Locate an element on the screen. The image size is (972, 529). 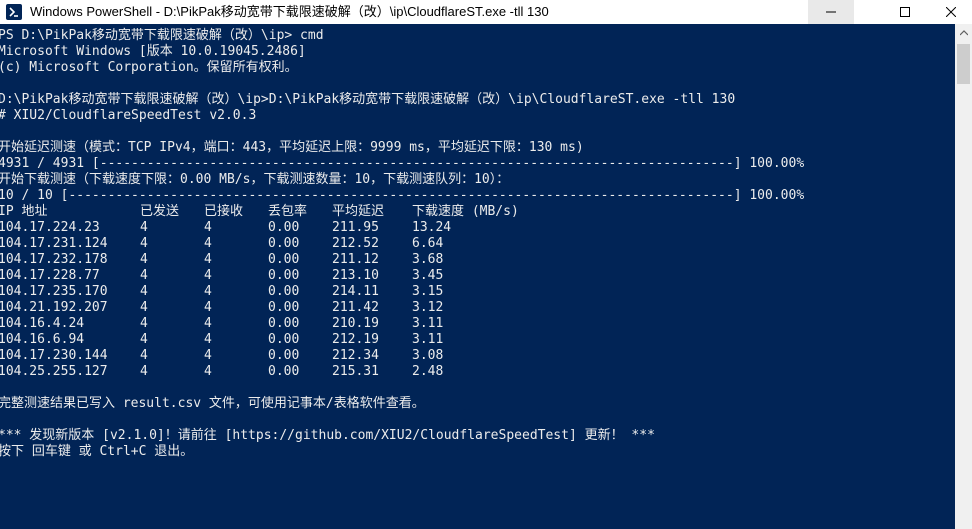
console-line: 按下 回车键 或 Ctrl+C 退出。 is located at coordinates (97, 451).